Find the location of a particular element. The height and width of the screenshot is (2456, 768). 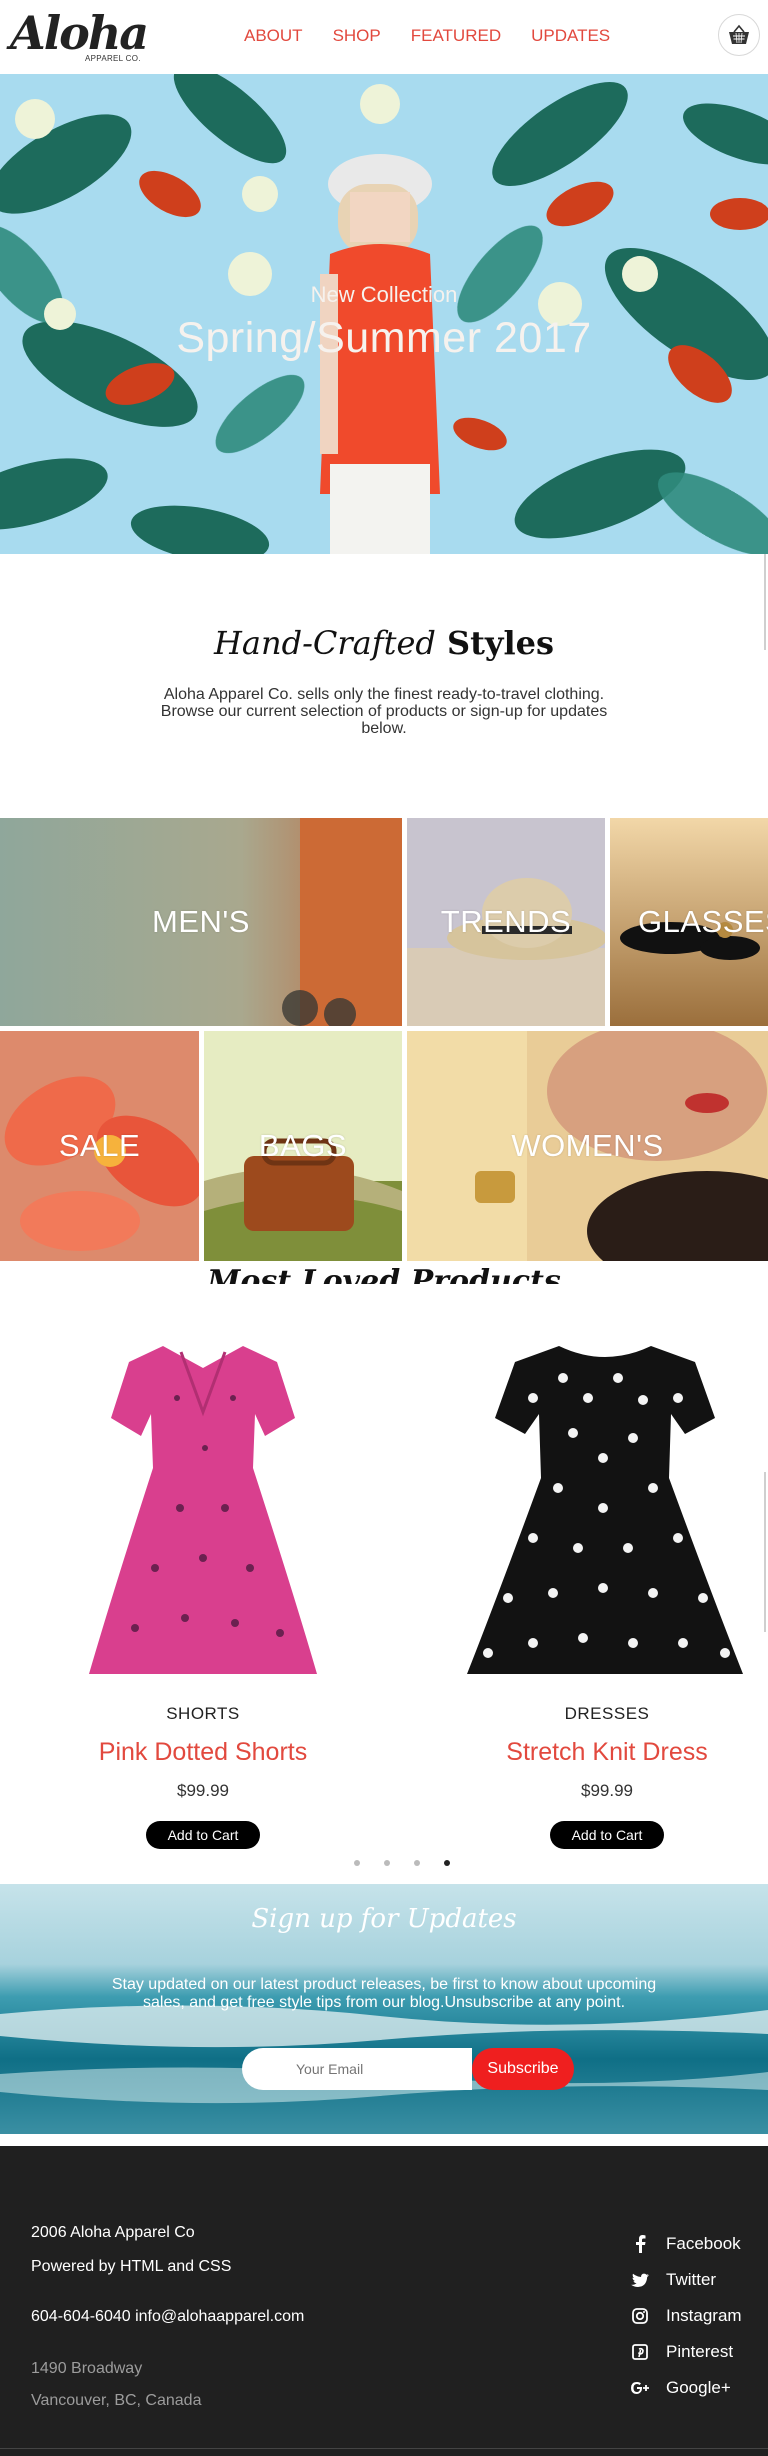

basket-icon is located at coordinates (739, 34).